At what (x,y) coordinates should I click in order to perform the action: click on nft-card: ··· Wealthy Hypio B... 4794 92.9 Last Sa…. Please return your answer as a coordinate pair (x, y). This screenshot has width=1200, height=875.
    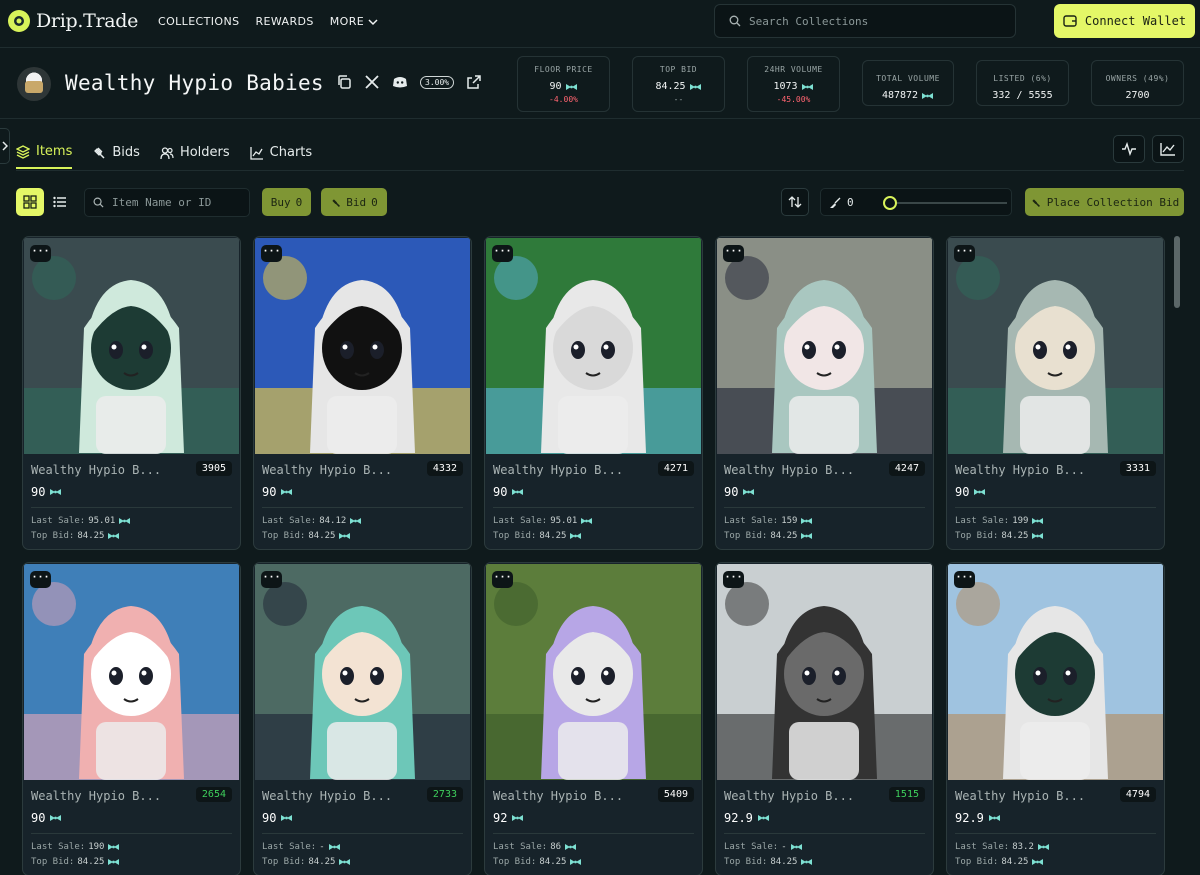
    Looking at the image, I should click on (1055, 718).